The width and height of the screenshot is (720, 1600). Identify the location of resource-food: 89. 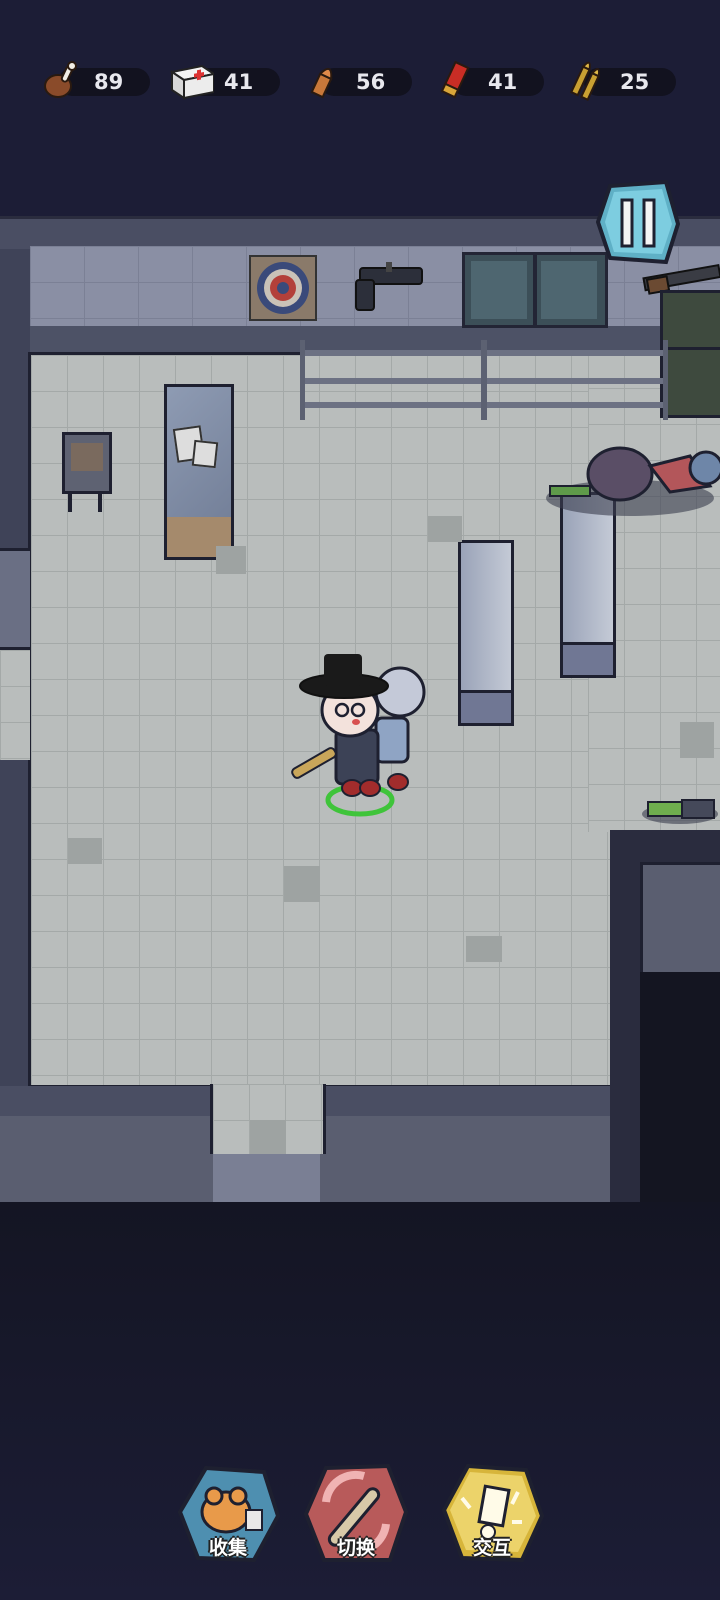
(96, 80).